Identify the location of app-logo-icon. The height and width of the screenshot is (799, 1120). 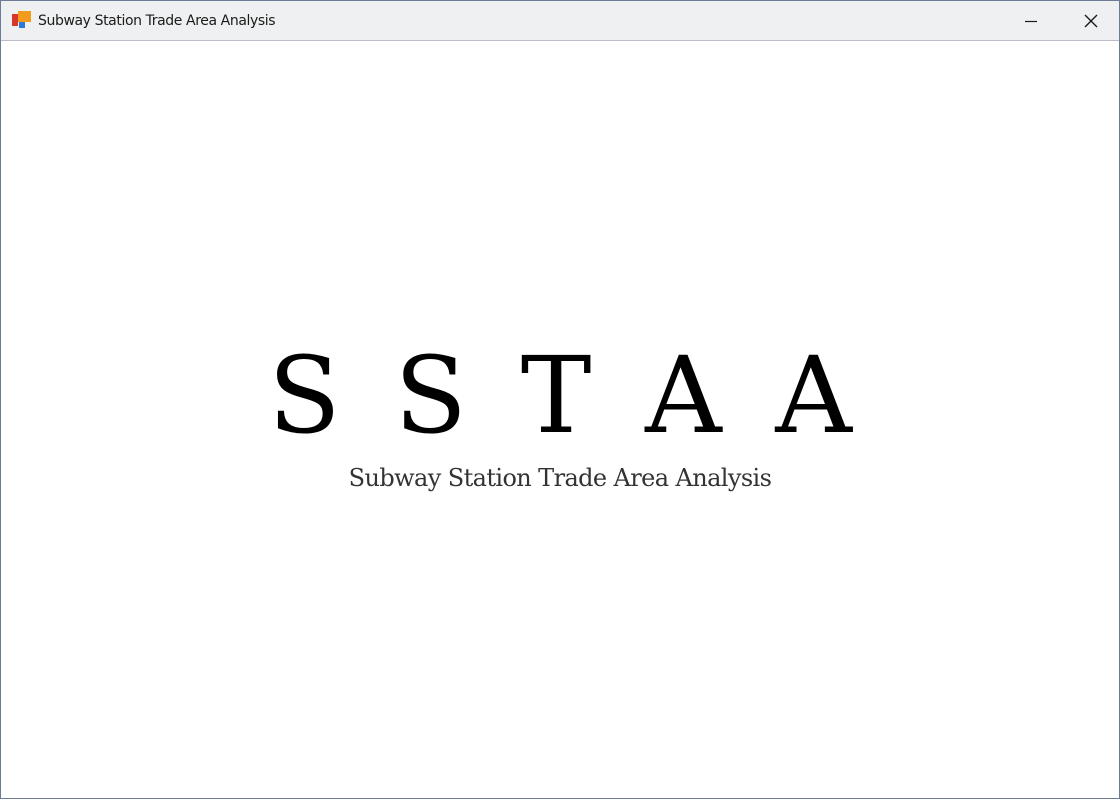
(21, 21).